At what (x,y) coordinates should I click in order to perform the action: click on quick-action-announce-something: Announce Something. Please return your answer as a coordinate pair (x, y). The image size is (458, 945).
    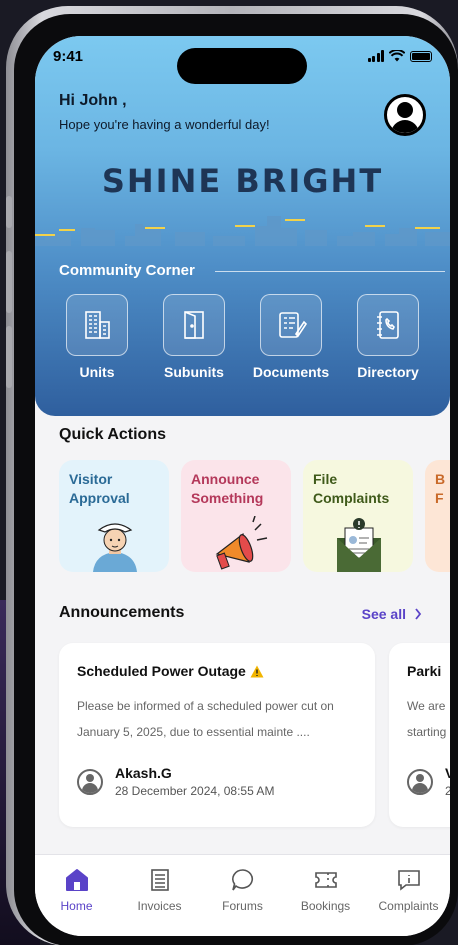
    Looking at the image, I should click on (236, 516).